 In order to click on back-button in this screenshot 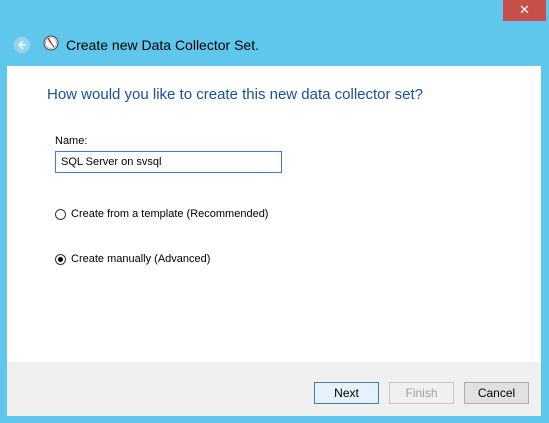, I will do `click(22, 45)`.